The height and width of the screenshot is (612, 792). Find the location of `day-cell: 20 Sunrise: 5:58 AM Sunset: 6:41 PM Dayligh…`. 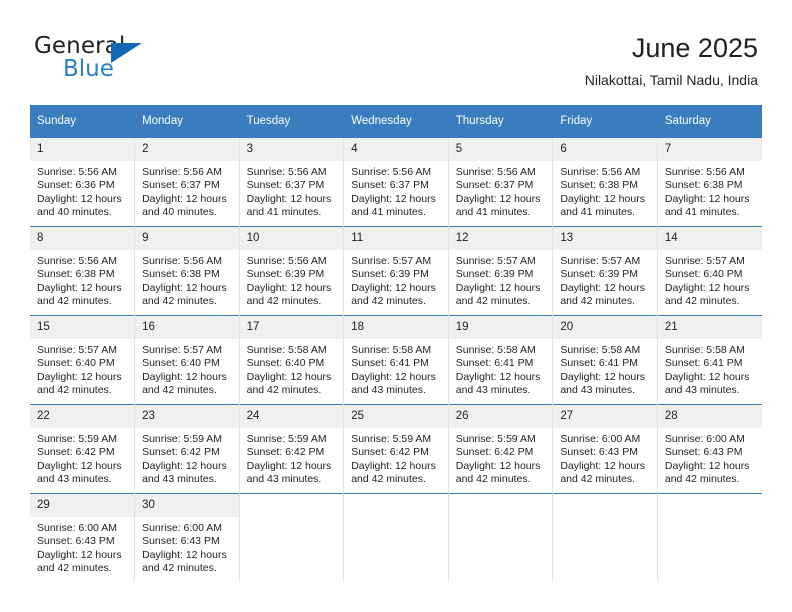

day-cell: 20 Sunrise: 5:58 AM Sunset: 6:41 PM Dayligh… is located at coordinates (605, 360).